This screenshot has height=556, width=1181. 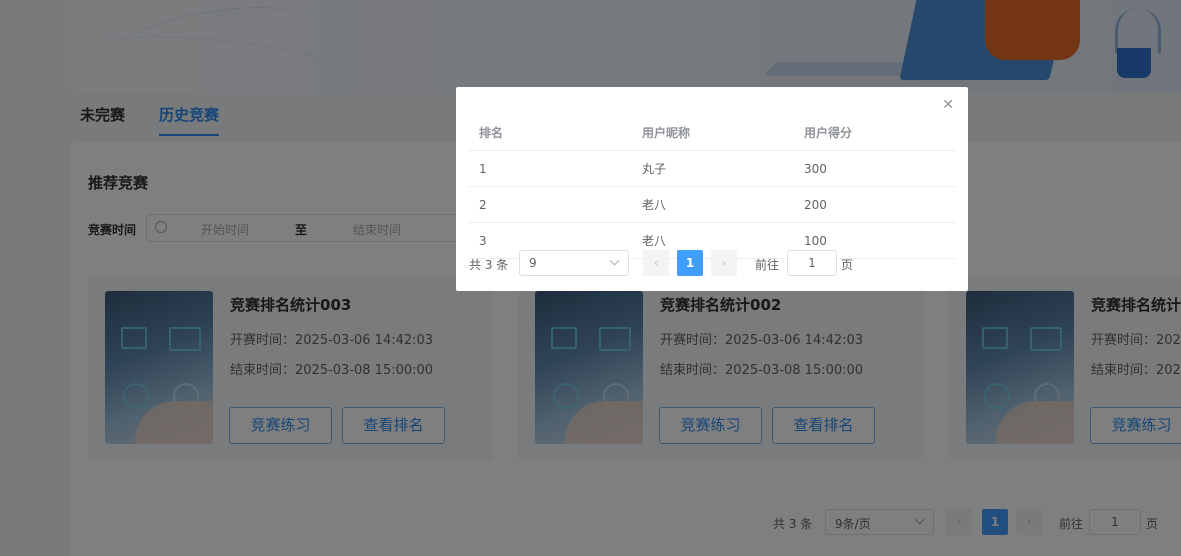 What do you see at coordinates (550, 133) in the screenshot?
I see `column-header-rank: 排名` at bounding box center [550, 133].